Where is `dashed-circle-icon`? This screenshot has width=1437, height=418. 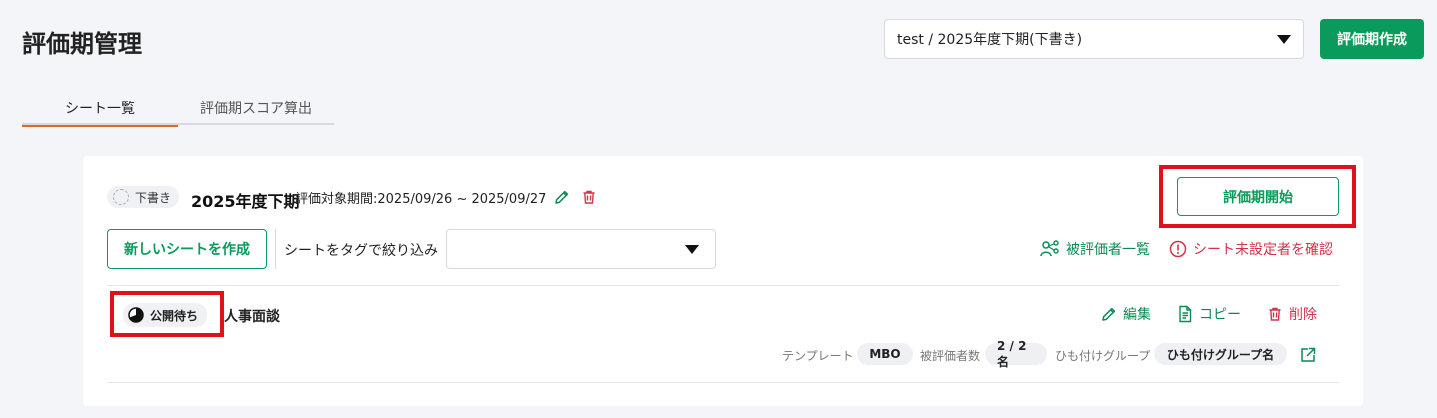 dashed-circle-icon is located at coordinates (121, 197).